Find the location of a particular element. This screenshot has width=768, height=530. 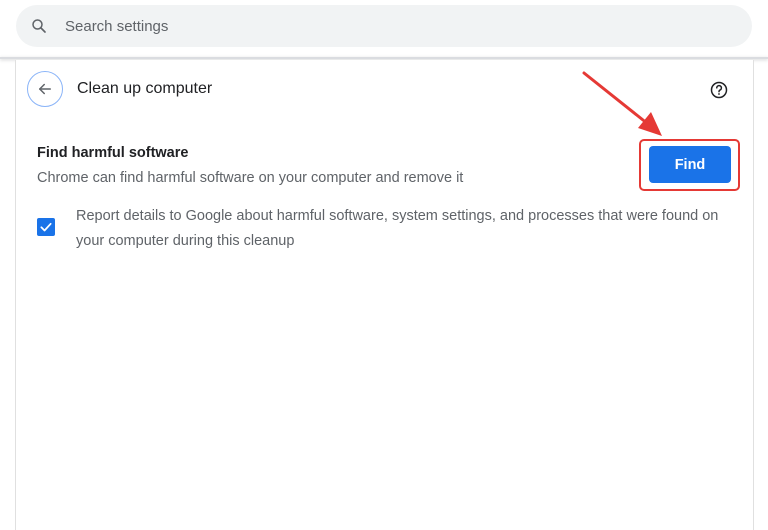

help-circle-icon is located at coordinates (719, 90).